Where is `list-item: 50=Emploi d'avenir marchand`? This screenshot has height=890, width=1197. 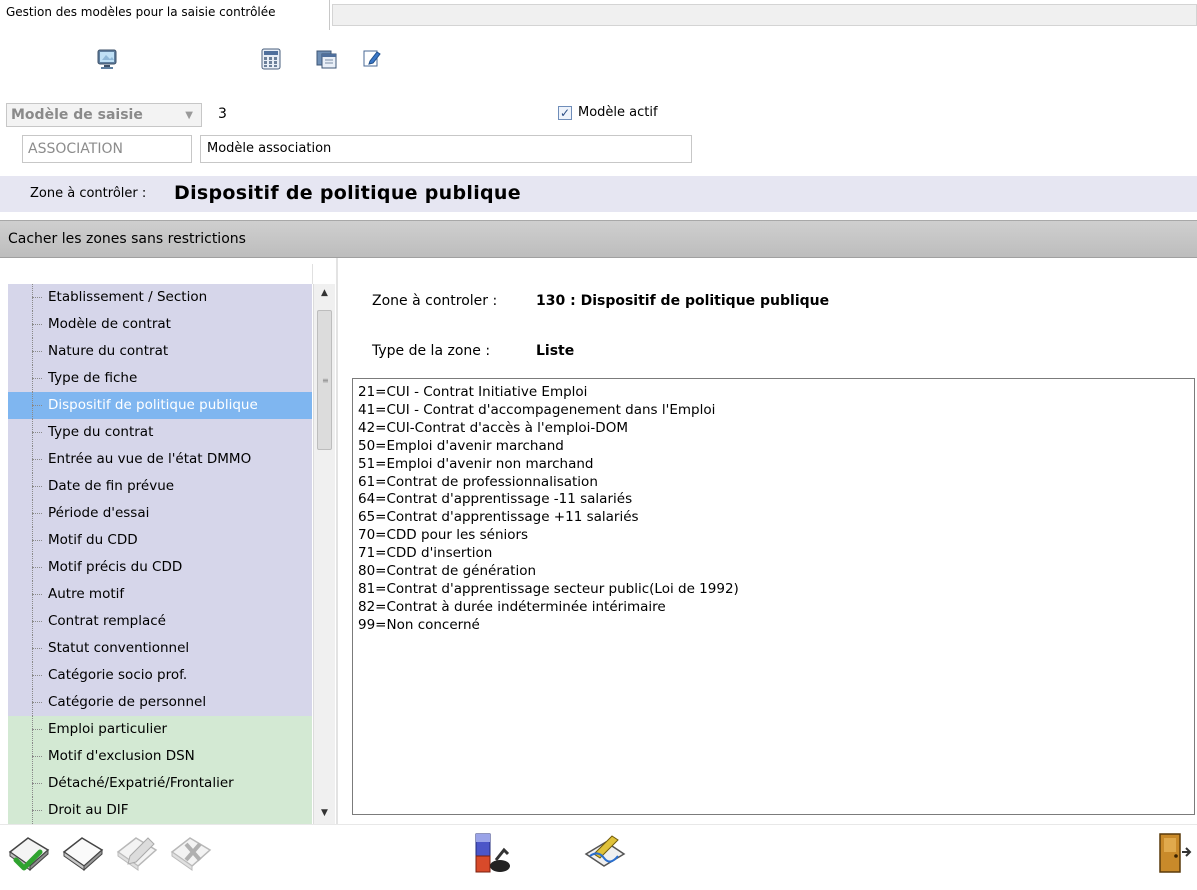
list-item: 50=Emploi d'avenir marchand is located at coordinates (776, 447).